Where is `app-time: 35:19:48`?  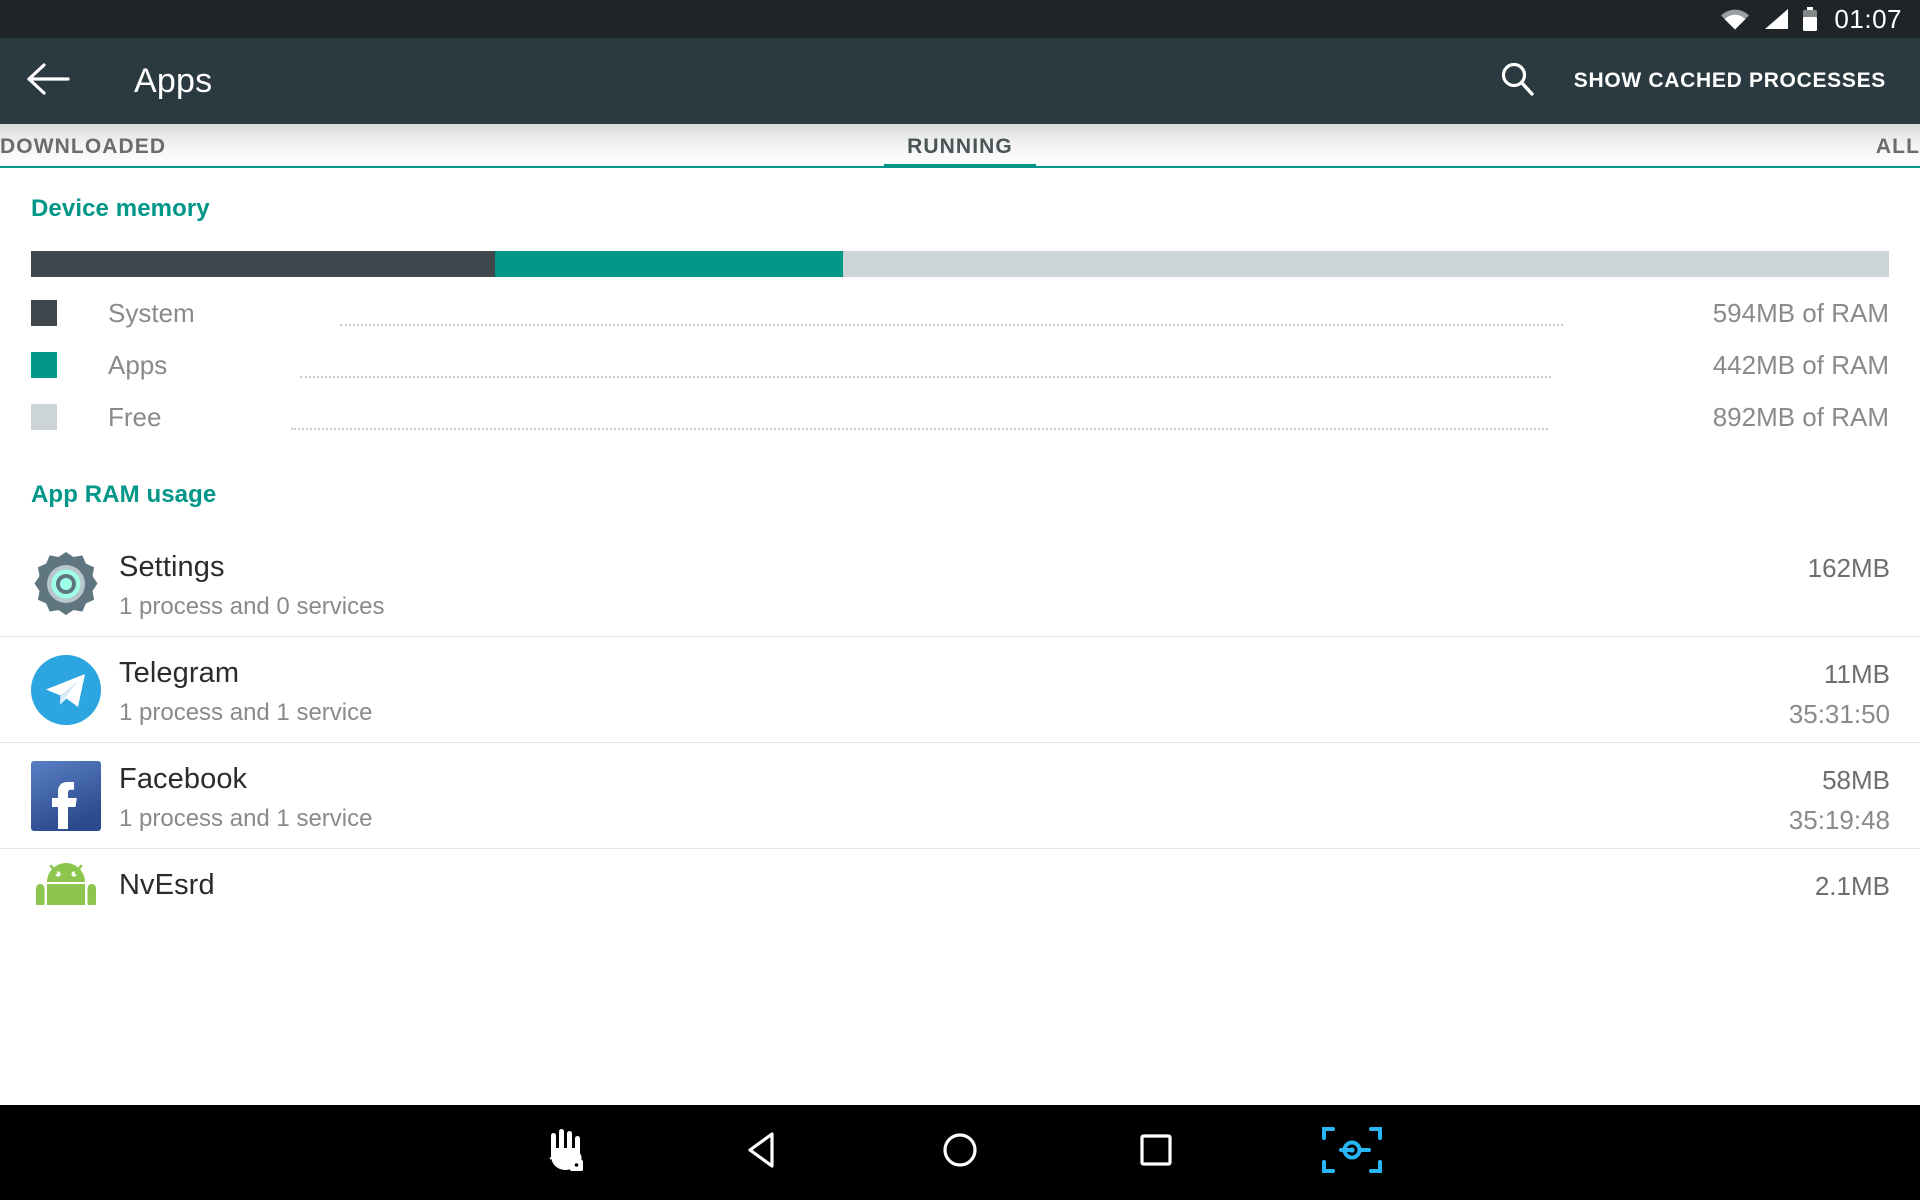 app-time: 35:19:48 is located at coordinates (1839, 820).